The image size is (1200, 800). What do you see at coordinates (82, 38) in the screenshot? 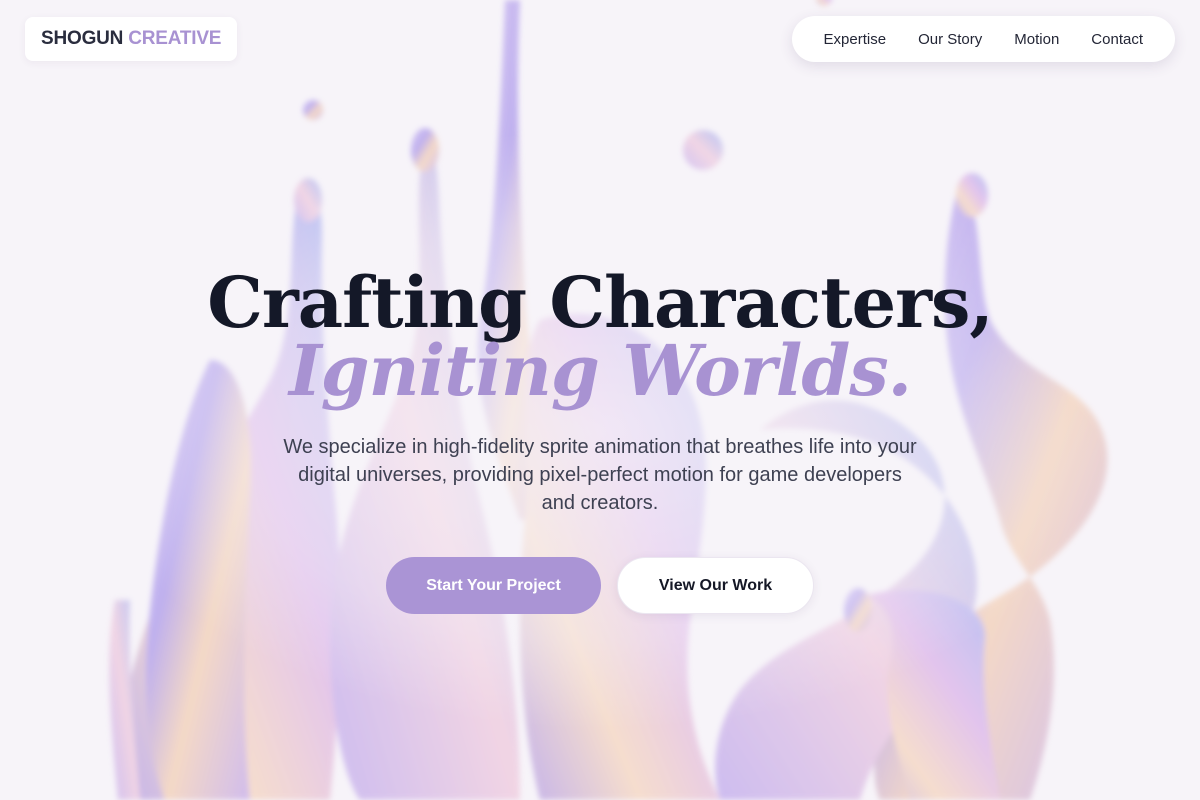
I see `brand-name-primary: SHOGUN` at bounding box center [82, 38].